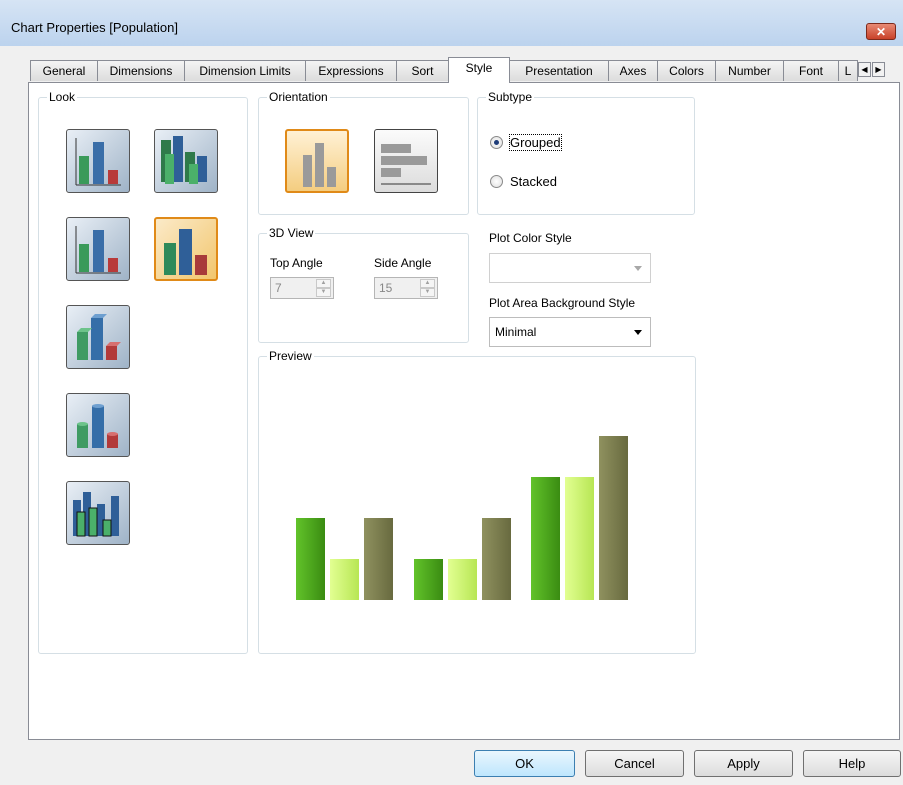 This screenshot has height=785, width=903. What do you see at coordinates (848, 70) in the screenshot?
I see `tab-layout-partial: L` at bounding box center [848, 70].